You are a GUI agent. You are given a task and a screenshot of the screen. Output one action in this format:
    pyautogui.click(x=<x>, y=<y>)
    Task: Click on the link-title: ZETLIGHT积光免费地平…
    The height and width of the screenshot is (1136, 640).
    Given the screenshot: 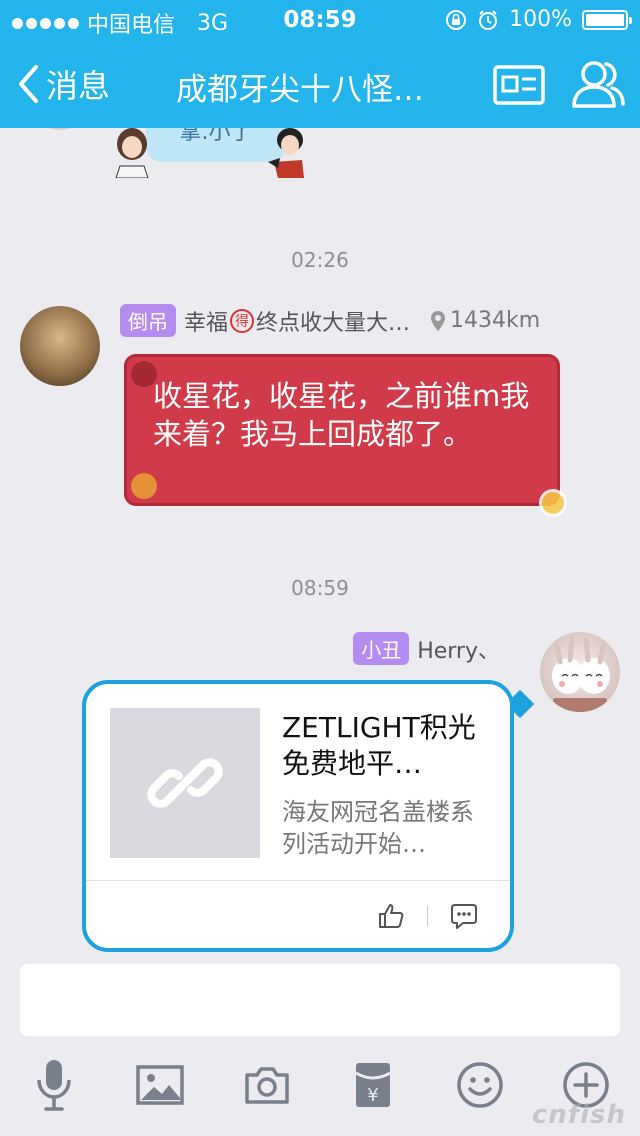 What is the action you would take?
    pyautogui.click(x=379, y=745)
    